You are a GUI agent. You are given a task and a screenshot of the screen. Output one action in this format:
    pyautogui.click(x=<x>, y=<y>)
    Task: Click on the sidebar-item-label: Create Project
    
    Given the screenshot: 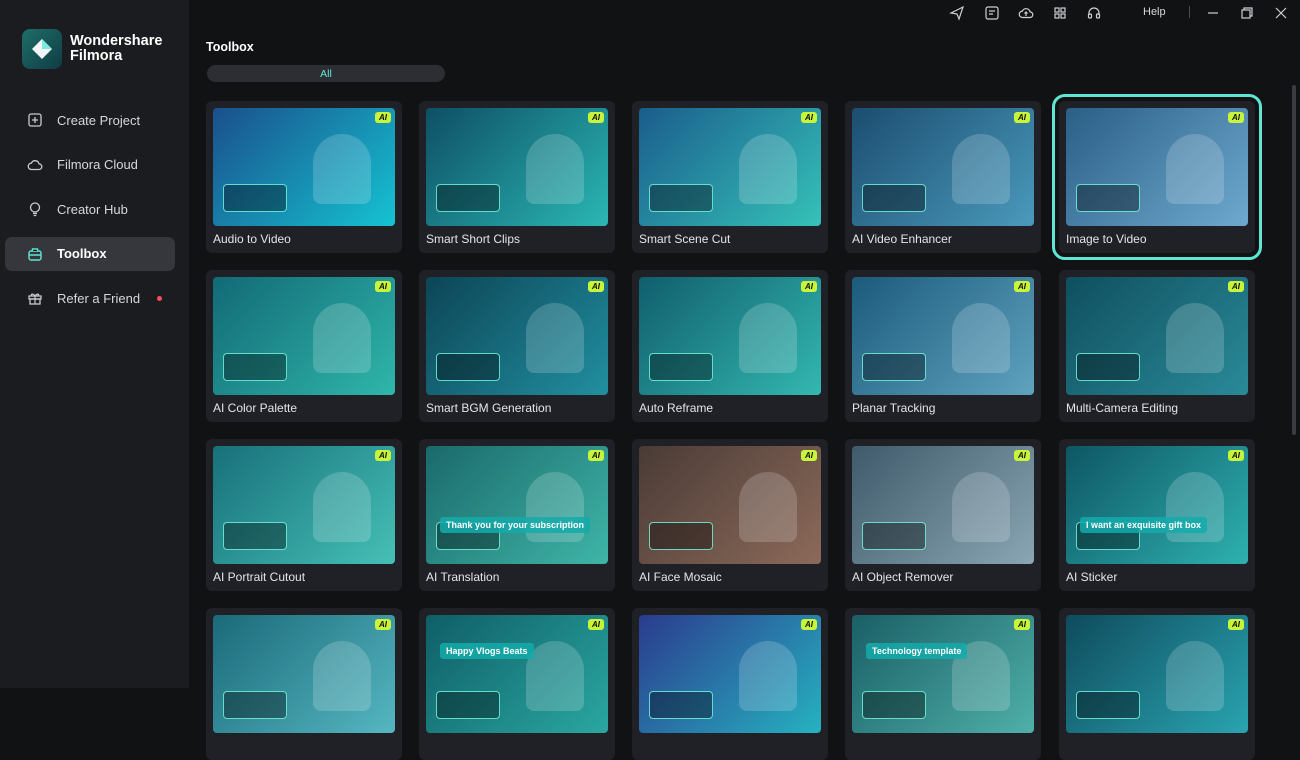 What is the action you would take?
    pyautogui.click(x=99, y=120)
    